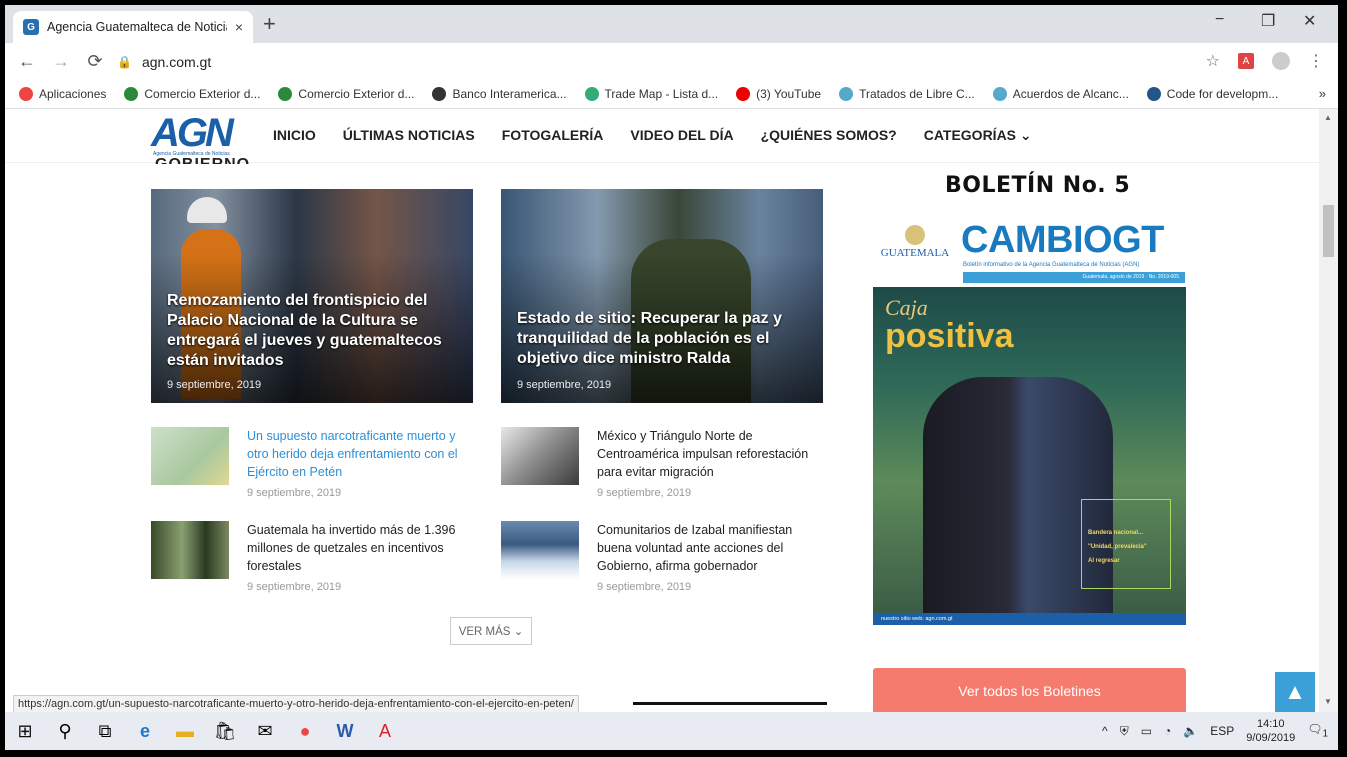 This screenshot has height=757, width=1347. Describe the element at coordinates (185, 731) in the screenshot. I see `file-explorer-icon: ▬` at that location.